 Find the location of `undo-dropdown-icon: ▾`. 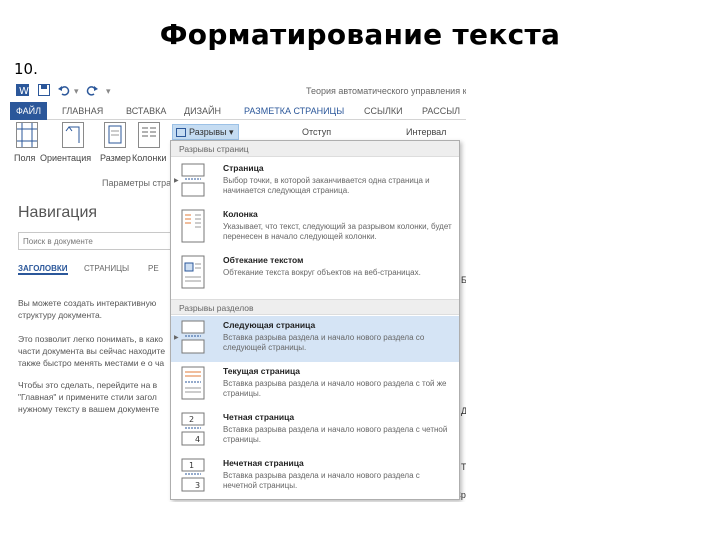

undo-dropdown-icon: ▾ is located at coordinates (76, 91).